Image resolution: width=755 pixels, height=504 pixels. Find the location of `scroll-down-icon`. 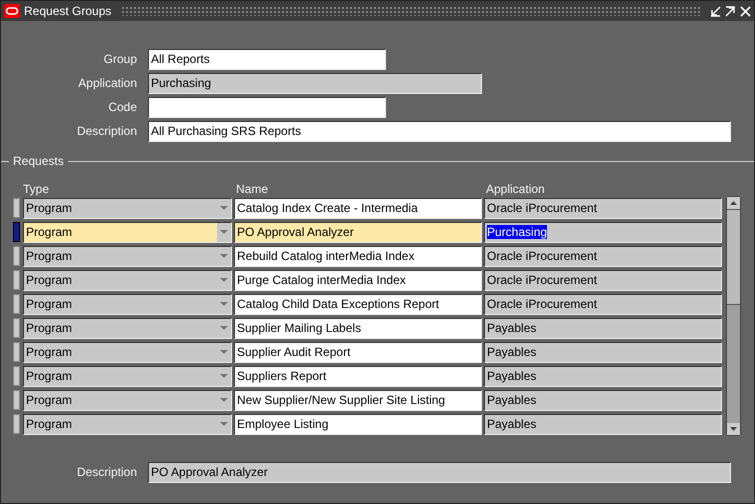

scroll-down-icon is located at coordinates (733, 429).